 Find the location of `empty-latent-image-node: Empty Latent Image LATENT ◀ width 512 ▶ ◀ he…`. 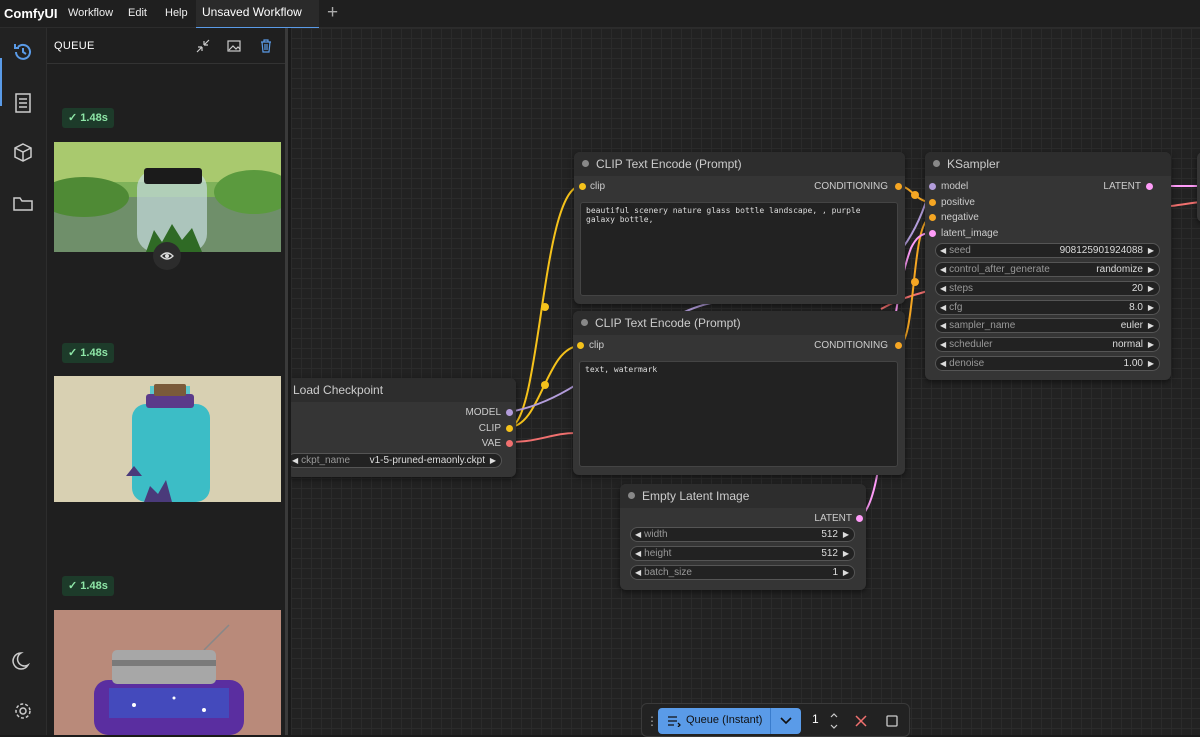

empty-latent-image-node: Empty Latent Image LATENT ◀ width 512 ▶ ◀ he… is located at coordinates (743, 537).